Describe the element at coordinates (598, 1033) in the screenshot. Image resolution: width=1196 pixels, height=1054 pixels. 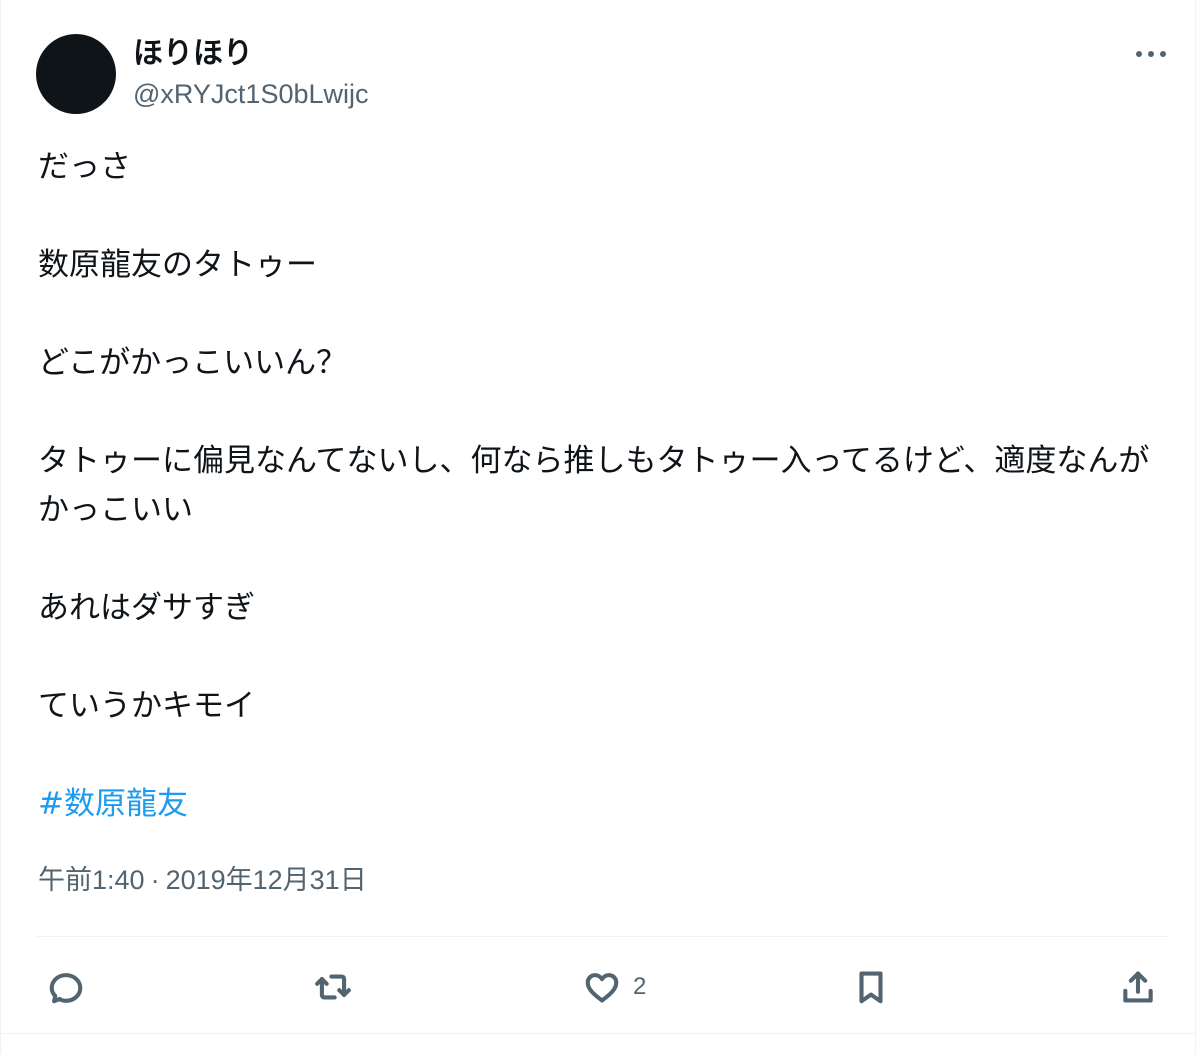
I see `bottom-border` at that location.